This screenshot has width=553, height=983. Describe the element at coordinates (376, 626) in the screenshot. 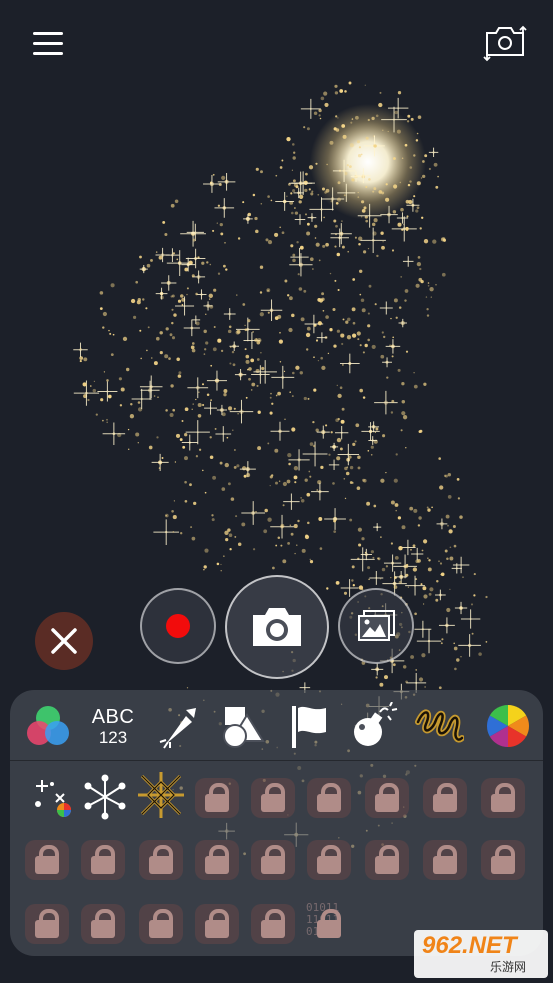

I see `gallery-button` at that location.